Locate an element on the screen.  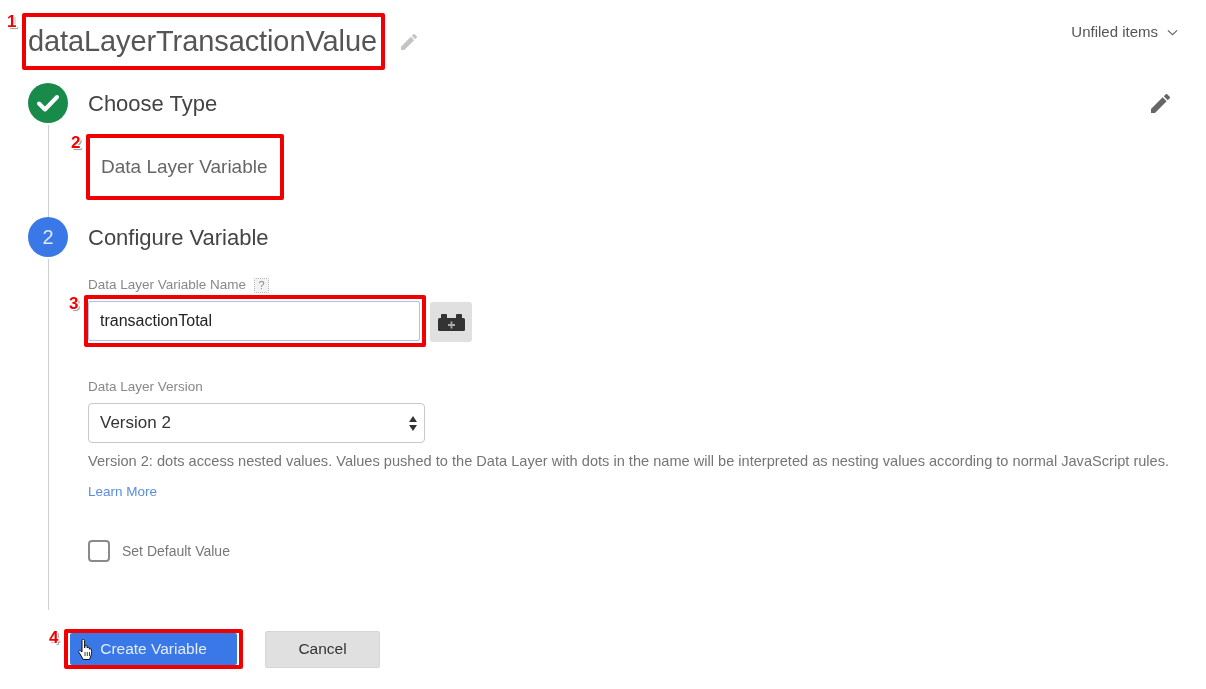
version-select: Version 2 is located at coordinates (256, 423).